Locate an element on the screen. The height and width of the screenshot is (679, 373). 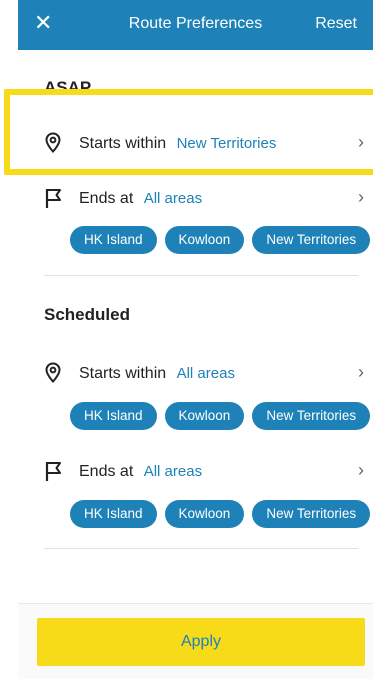
apply-button: Apply is located at coordinates (201, 642).